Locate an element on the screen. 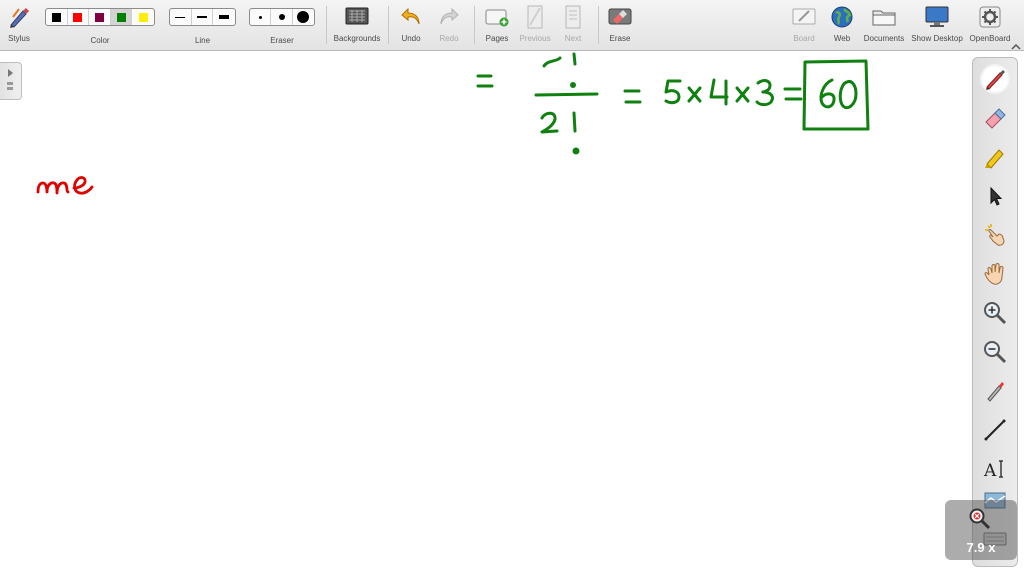 The width and height of the screenshot is (1024, 576). line-width-thick is located at coordinates (224, 17).